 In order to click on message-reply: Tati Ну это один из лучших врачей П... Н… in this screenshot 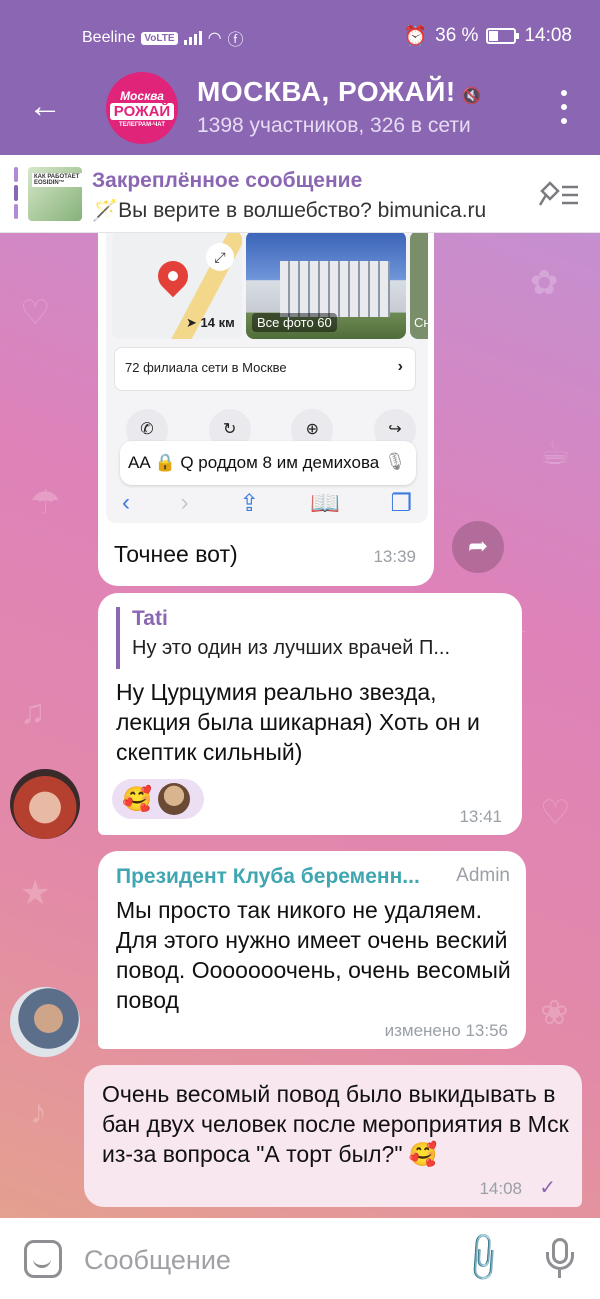, I will do `click(310, 714)`.